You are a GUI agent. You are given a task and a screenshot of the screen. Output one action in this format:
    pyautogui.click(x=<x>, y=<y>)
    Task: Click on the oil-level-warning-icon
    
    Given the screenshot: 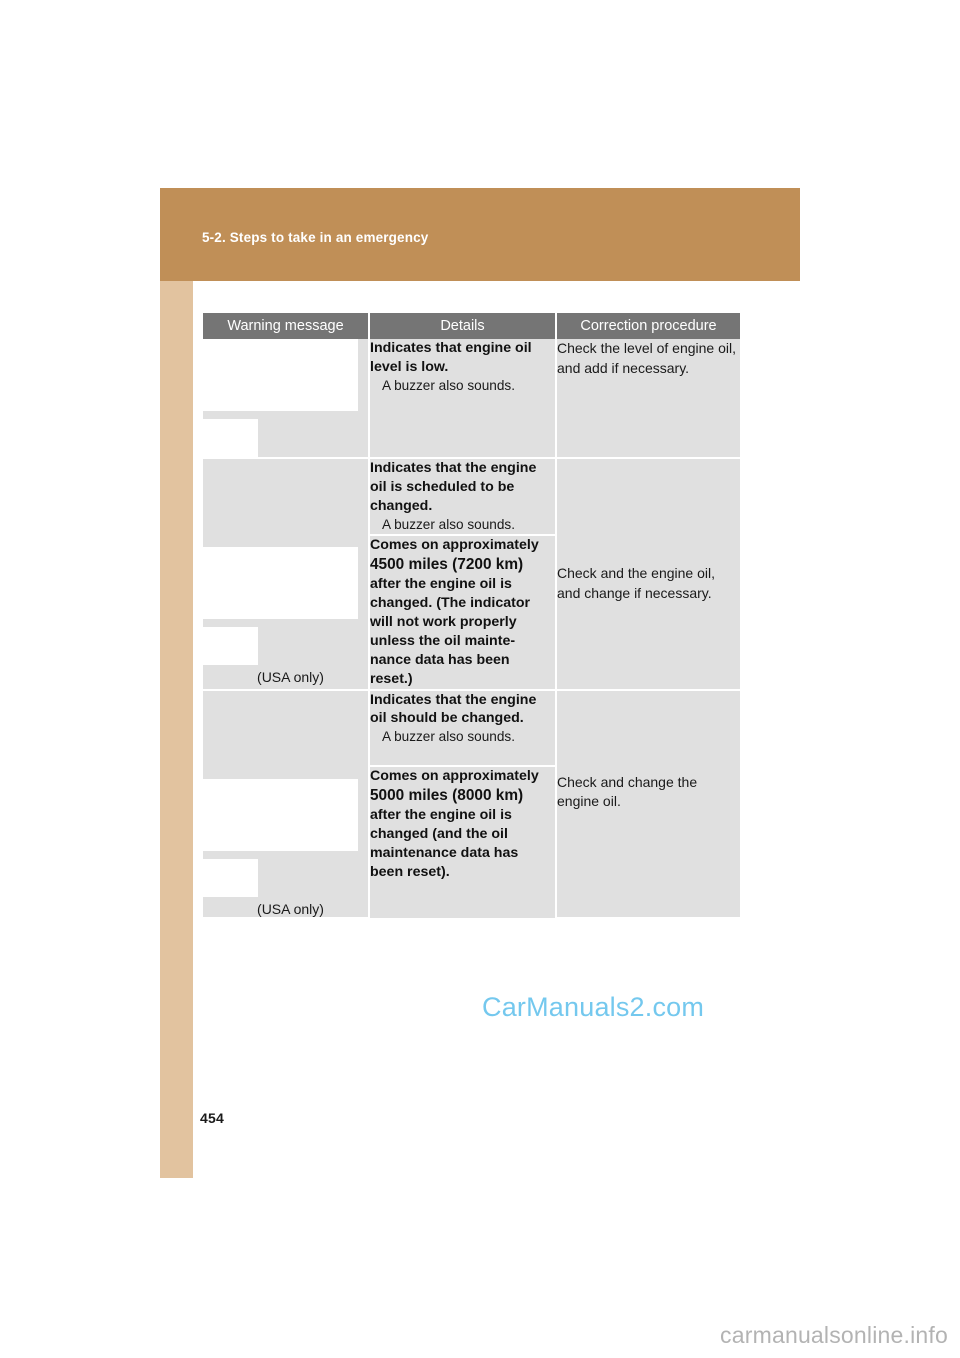 What is the action you would take?
    pyautogui.click(x=280, y=375)
    